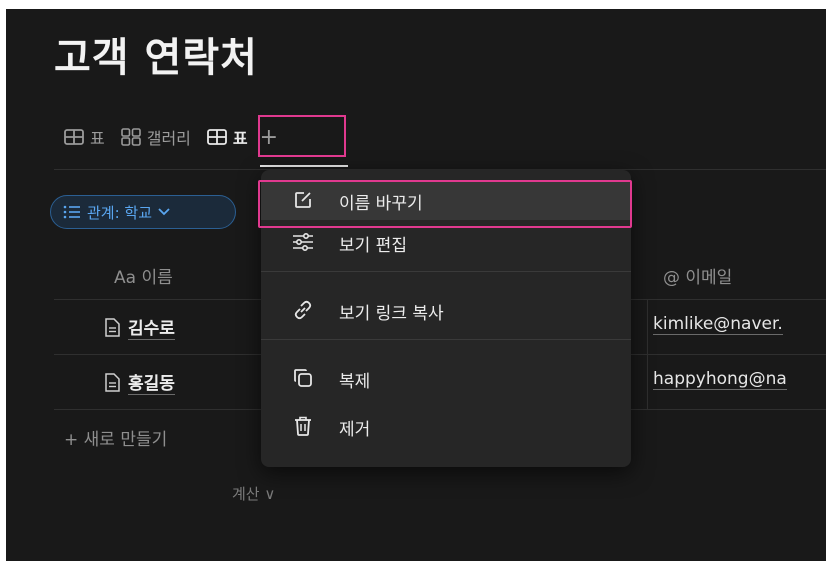 The height and width of the screenshot is (565, 826). What do you see at coordinates (71, 212) in the screenshot?
I see `list-icon` at bounding box center [71, 212].